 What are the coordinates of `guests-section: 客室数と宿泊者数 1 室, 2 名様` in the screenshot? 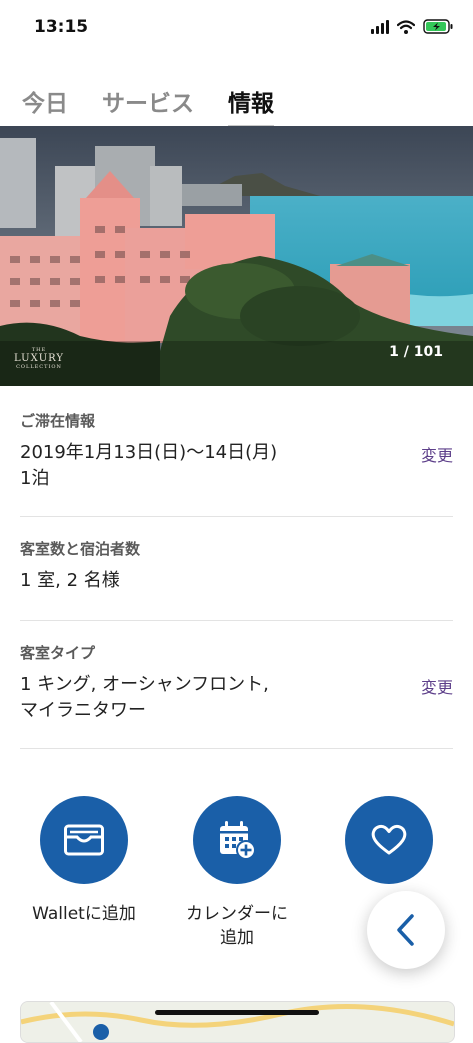 It's located at (236, 566).